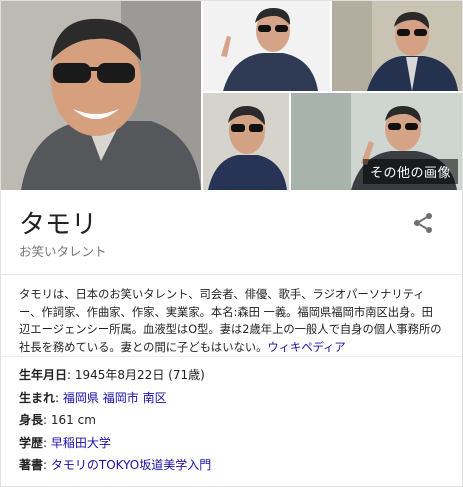 The image size is (463, 487). I want to click on fact-key: 生まれ, so click(37, 397).